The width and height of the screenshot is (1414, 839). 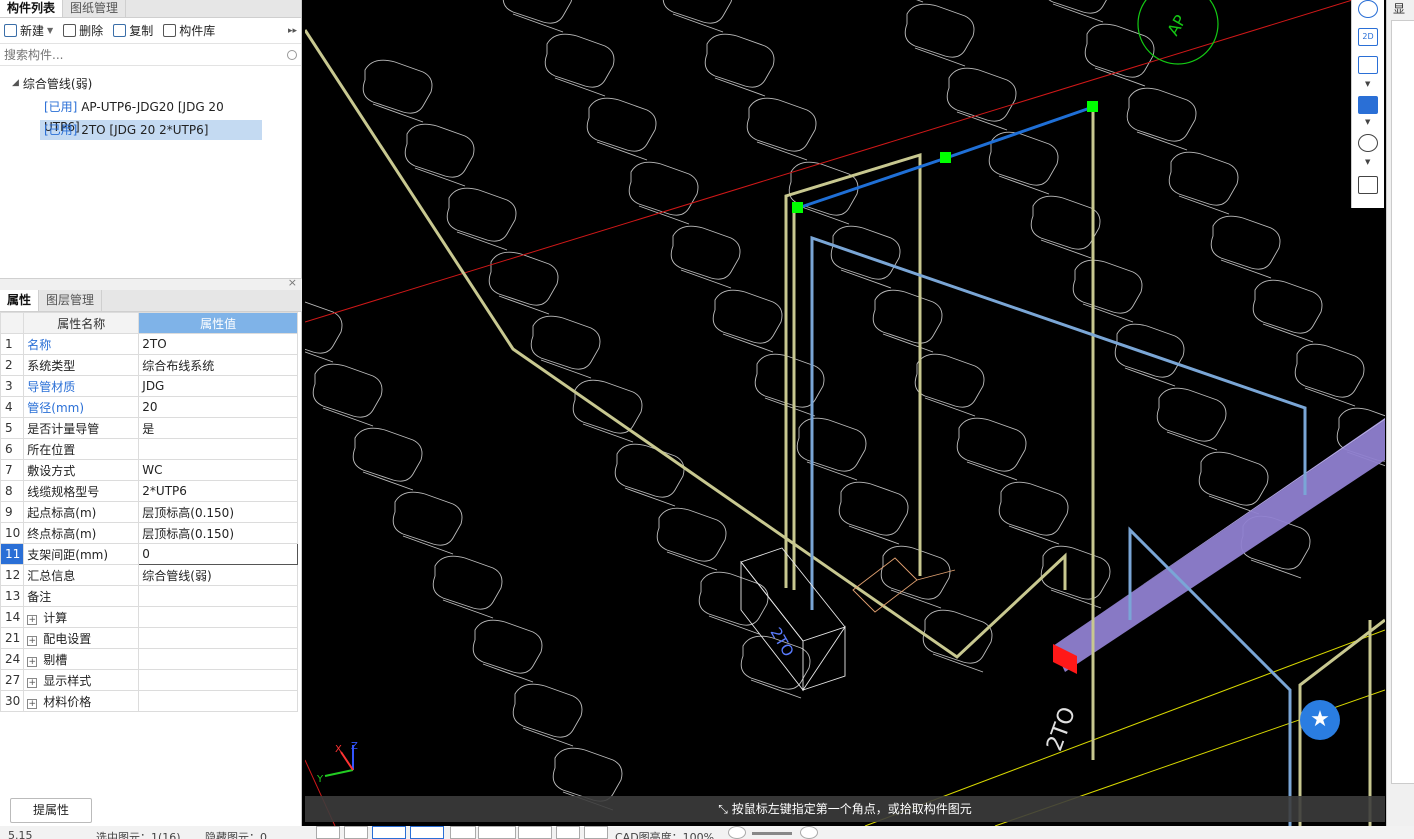 I want to click on view-3d-icon, so click(x=1368, y=65).